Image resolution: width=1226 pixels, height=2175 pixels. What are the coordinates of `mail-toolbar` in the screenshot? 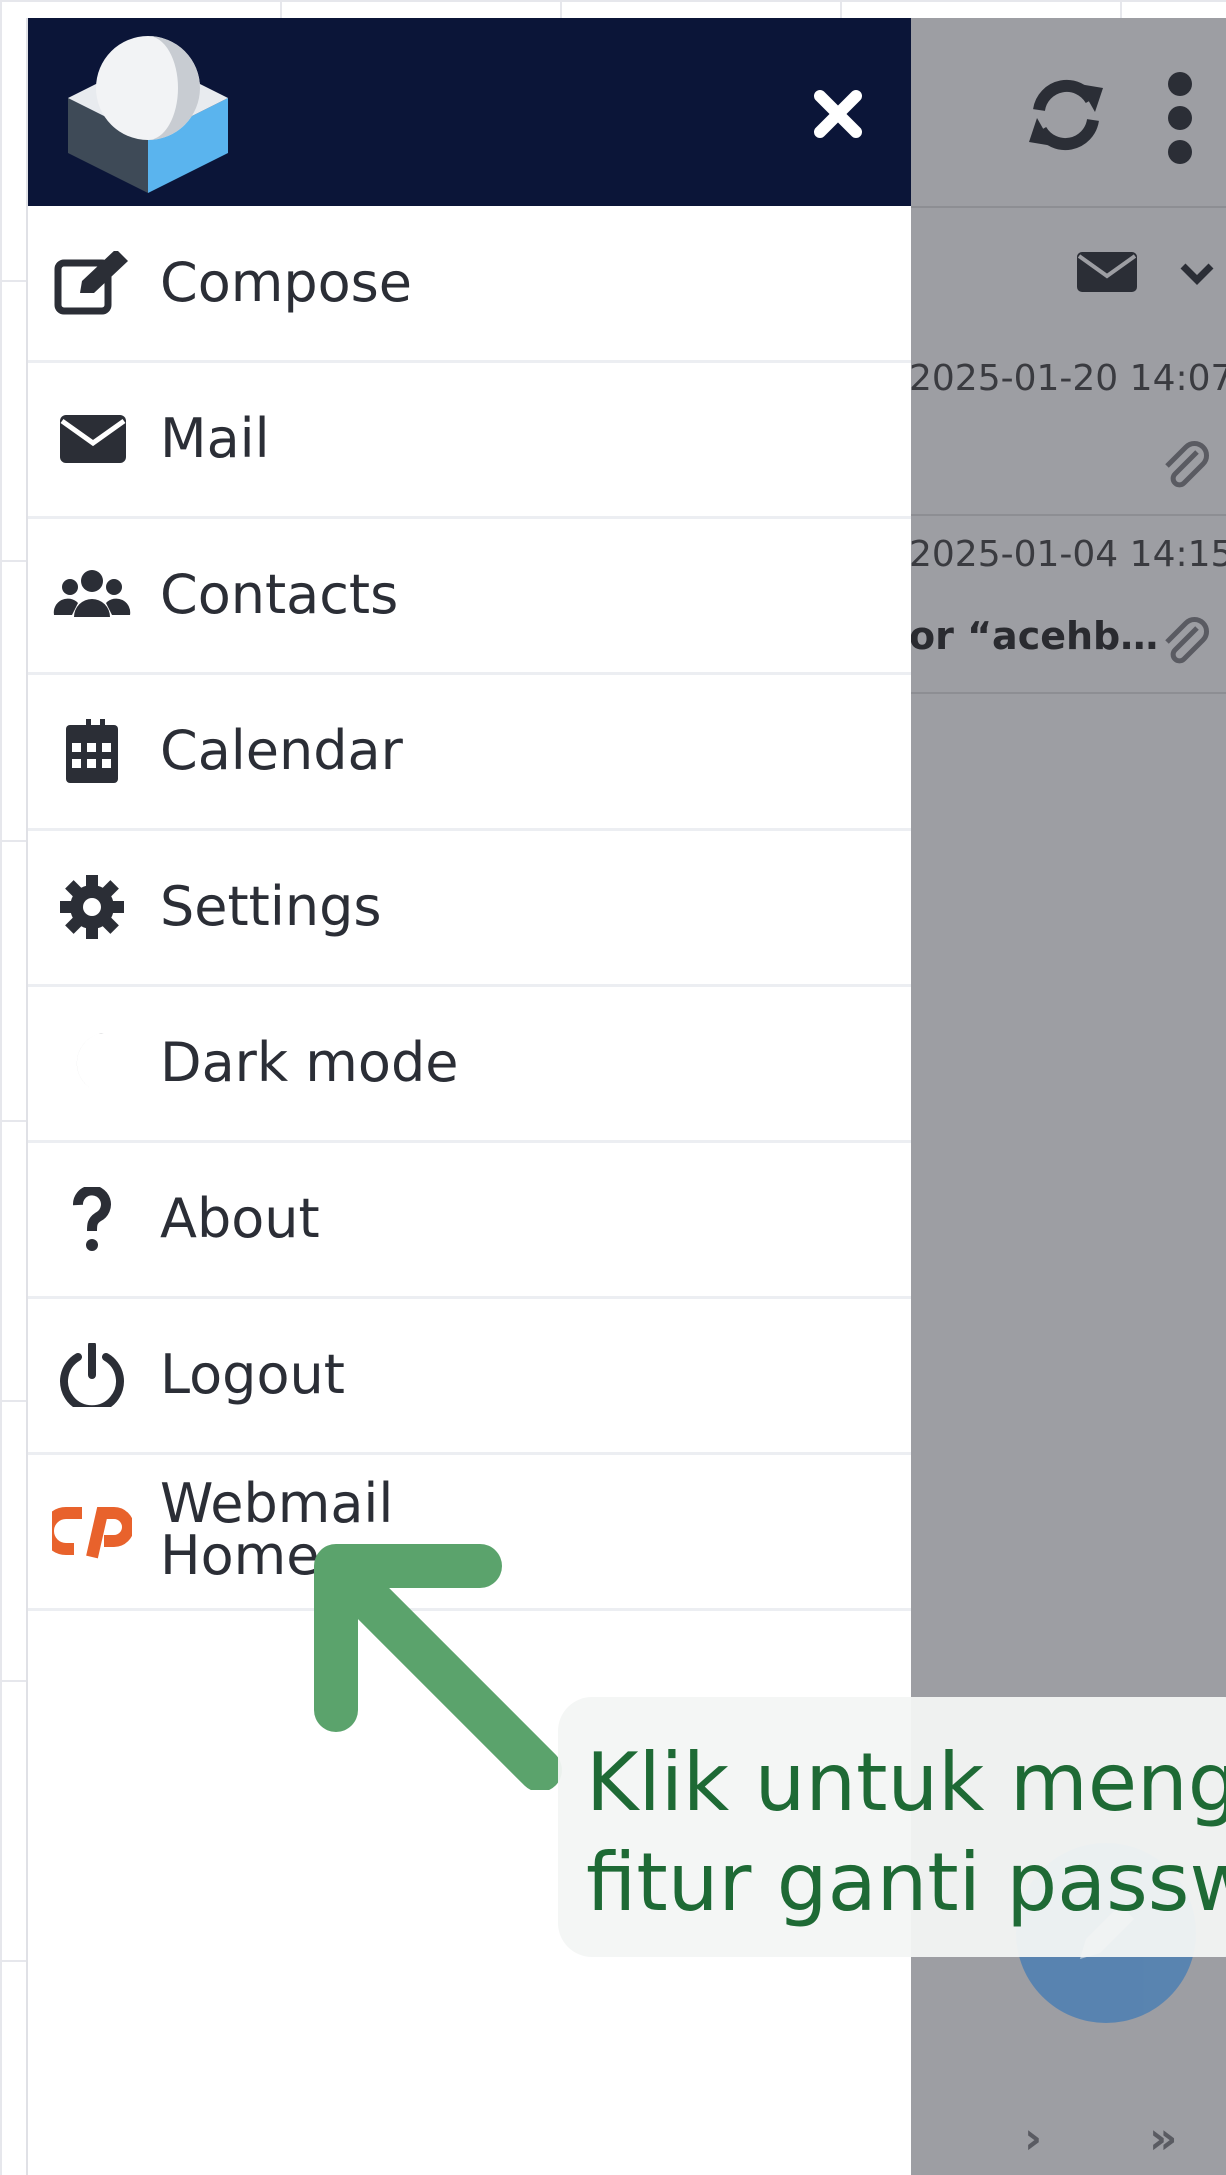 It's located at (1067, 113).